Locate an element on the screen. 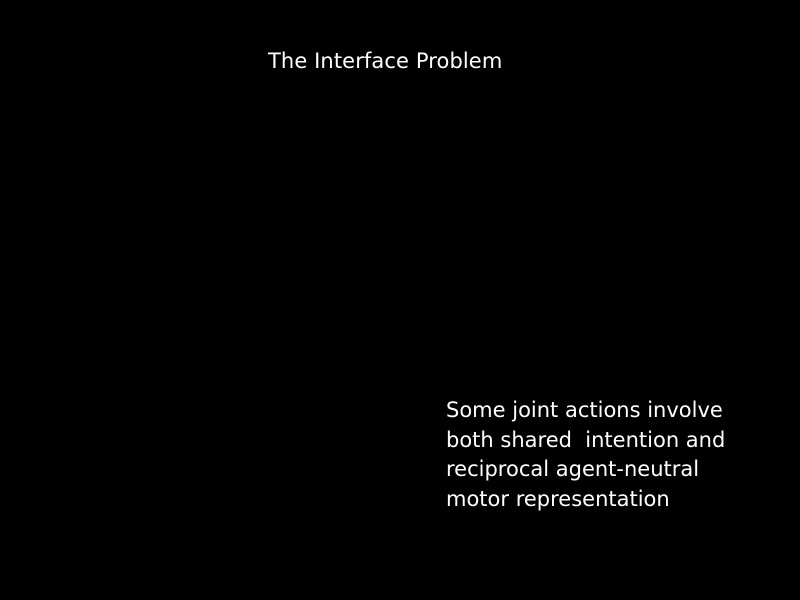 This screenshot has width=800, height=600. body-line-4: motor representation is located at coordinates (558, 498).